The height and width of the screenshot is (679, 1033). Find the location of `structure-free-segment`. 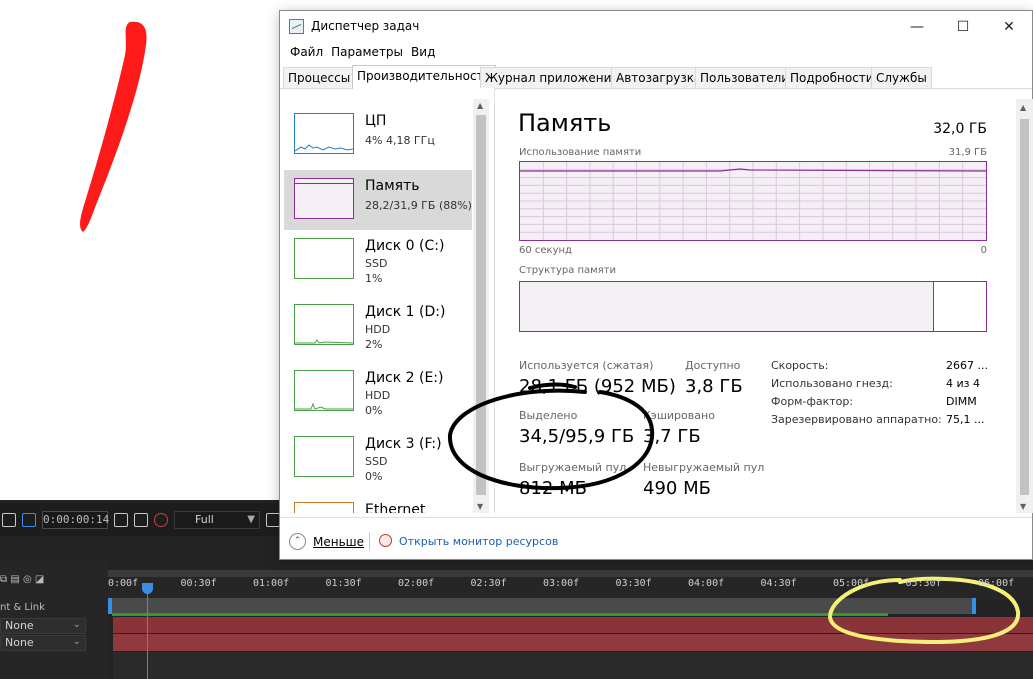

structure-free-segment is located at coordinates (960, 306).